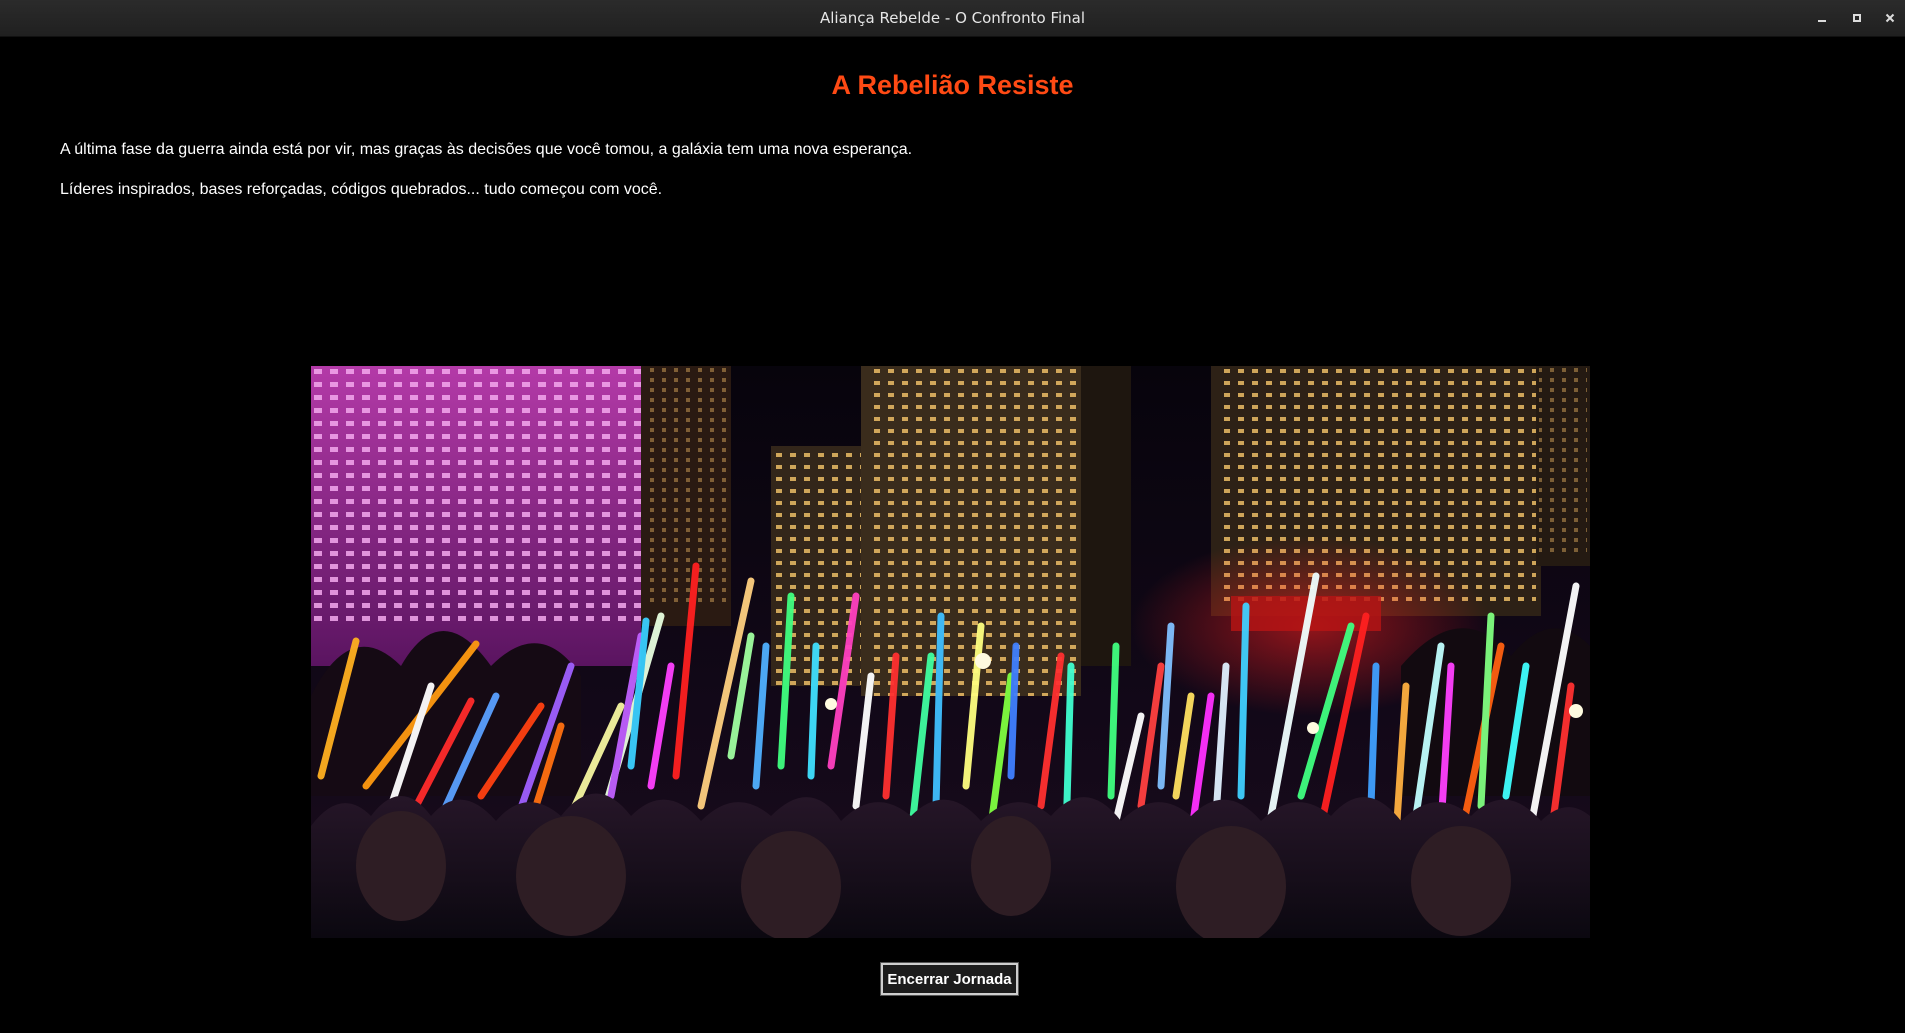 The height and width of the screenshot is (1033, 1905). Describe the element at coordinates (1822, 18) in the screenshot. I see `minimize-button` at that location.